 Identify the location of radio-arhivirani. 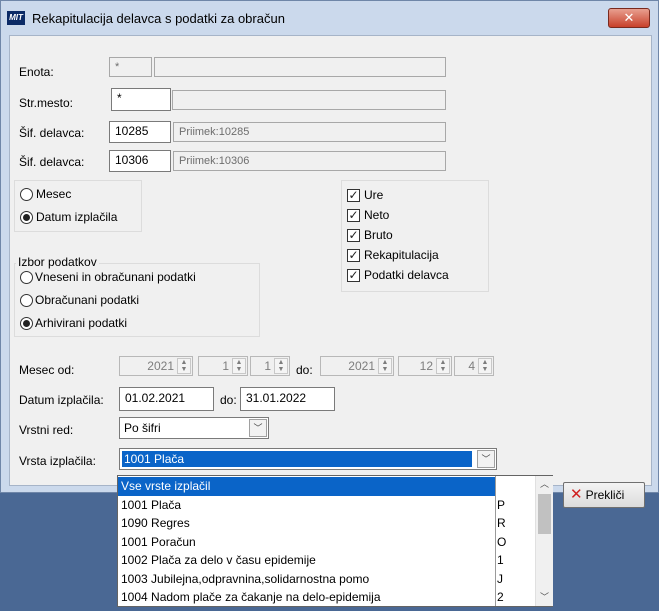
(26, 323).